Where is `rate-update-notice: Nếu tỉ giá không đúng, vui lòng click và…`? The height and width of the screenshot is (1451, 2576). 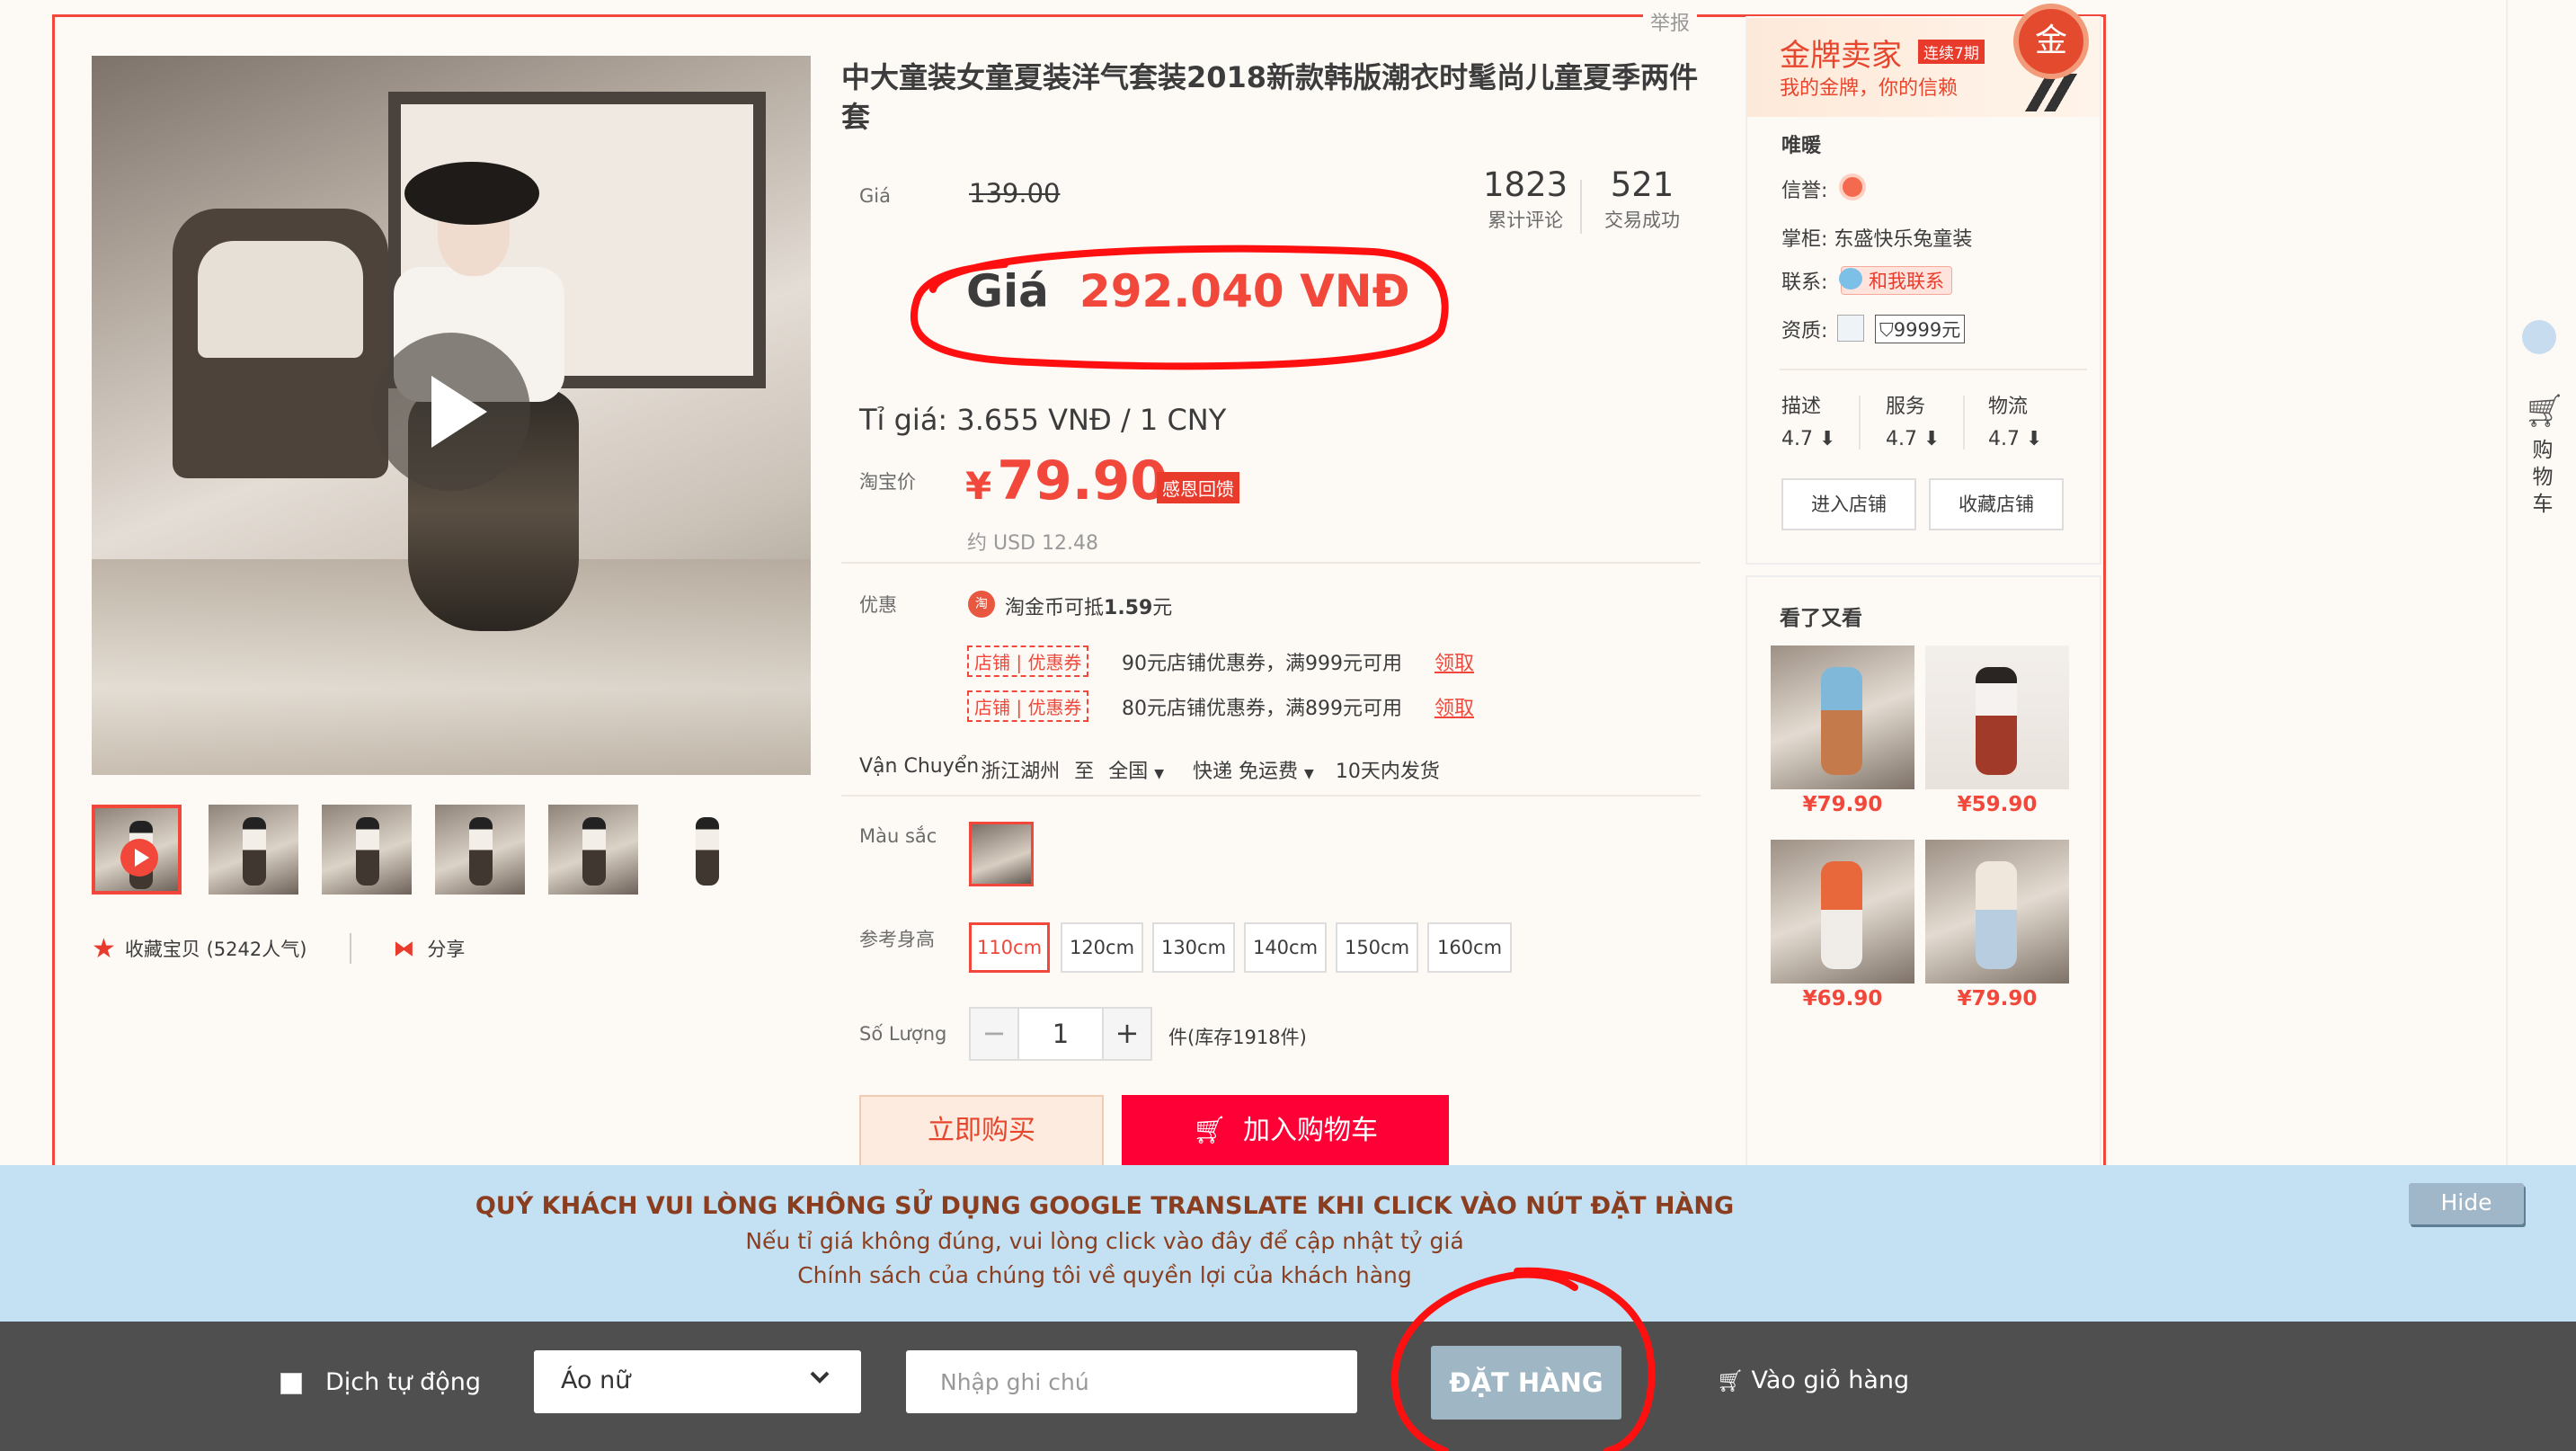
rate-update-notice: Nếu tỉ giá không đúng, vui lòng click và… is located at coordinates (1104, 1241).